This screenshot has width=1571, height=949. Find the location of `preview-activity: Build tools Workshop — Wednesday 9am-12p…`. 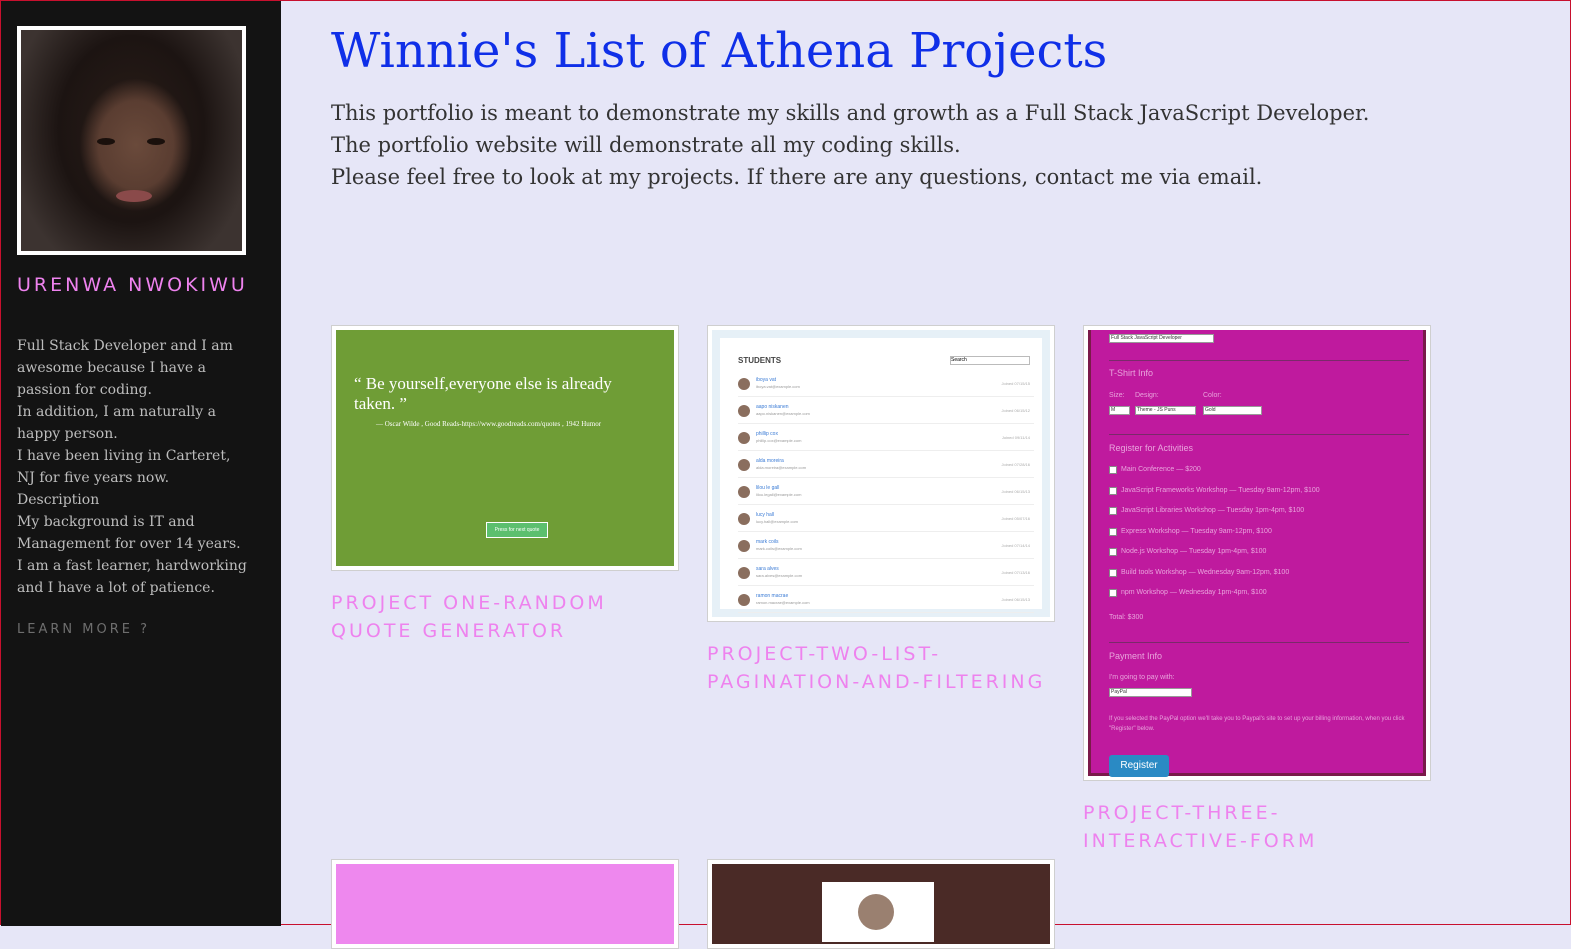

preview-activity: Build tools Workshop — Wednesday 9am-12p… is located at coordinates (1205, 572).